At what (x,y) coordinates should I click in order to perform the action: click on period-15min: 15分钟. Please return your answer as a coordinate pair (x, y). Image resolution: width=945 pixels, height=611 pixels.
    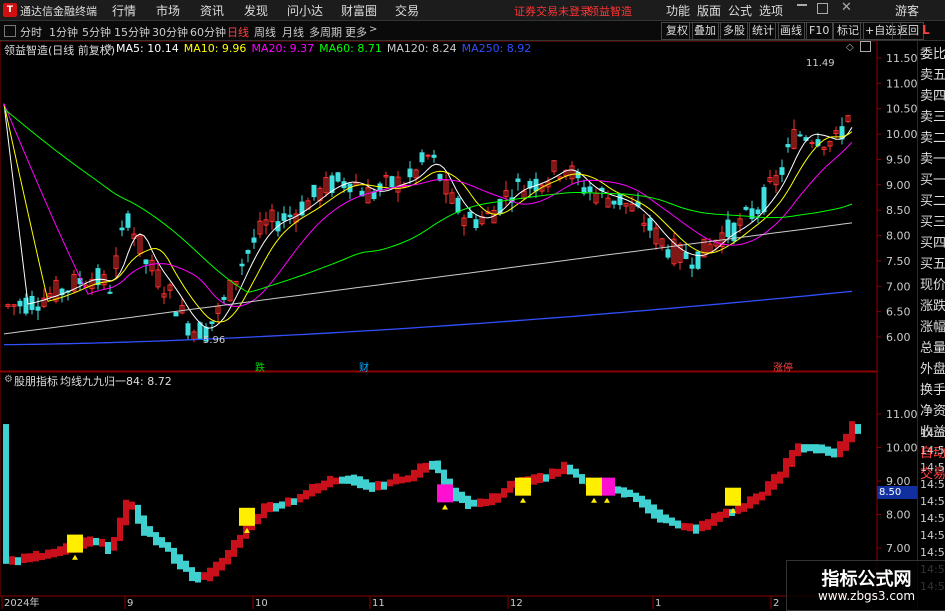
    Looking at the image, I should click on (132, 32).